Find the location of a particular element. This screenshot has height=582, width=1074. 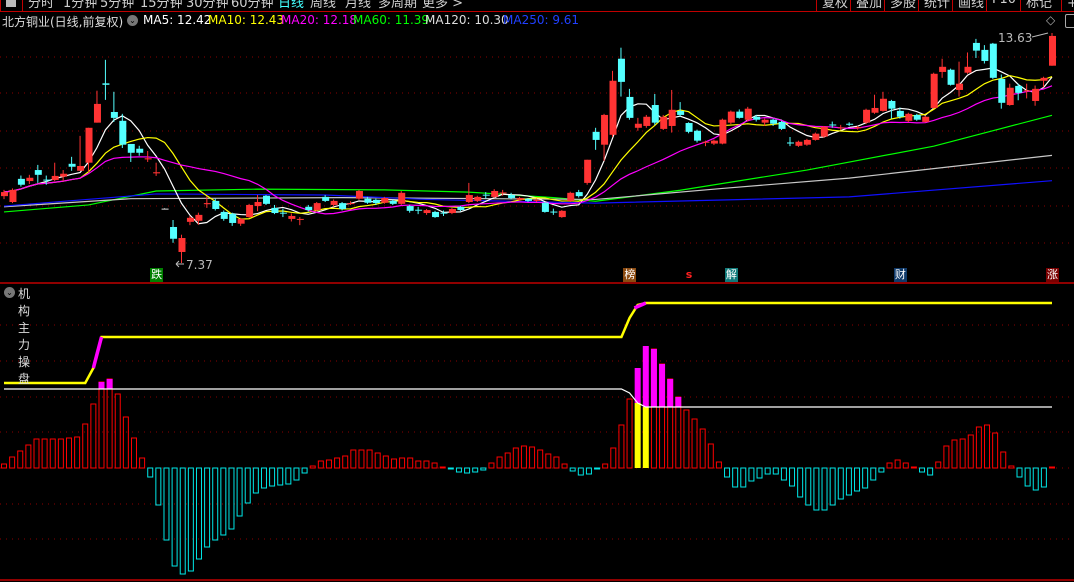

event-marker: 涨 is located at coordinates (1052, 275).